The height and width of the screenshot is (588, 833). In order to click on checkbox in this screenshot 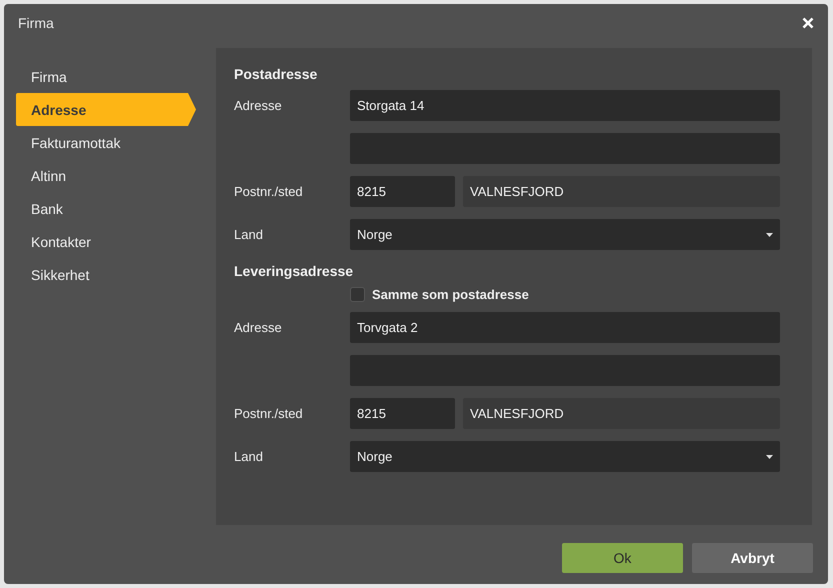, I will do `click(357, 294)`.